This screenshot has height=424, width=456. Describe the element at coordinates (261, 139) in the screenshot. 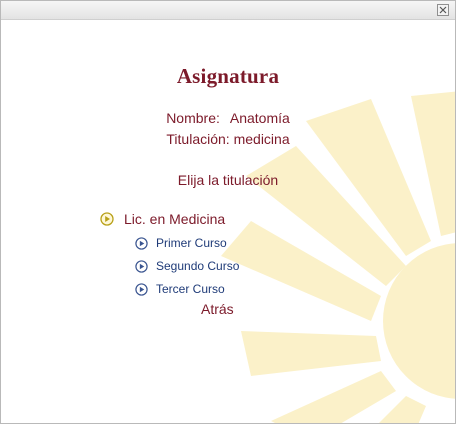

I see `titulacion-value: medicina` at that location.